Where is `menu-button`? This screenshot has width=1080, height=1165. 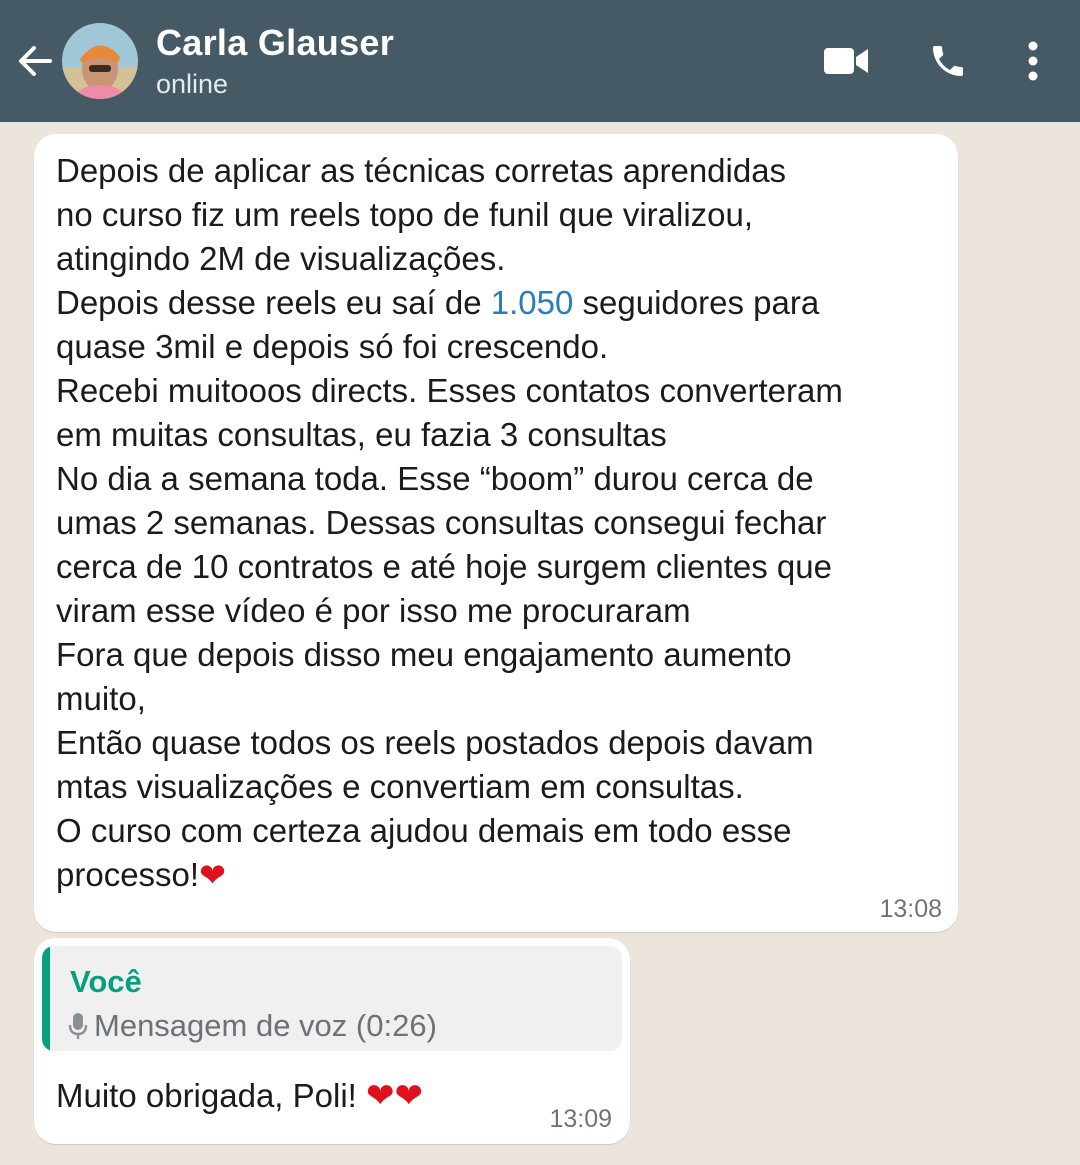 menu-button is located at coordinates (1033, 61).